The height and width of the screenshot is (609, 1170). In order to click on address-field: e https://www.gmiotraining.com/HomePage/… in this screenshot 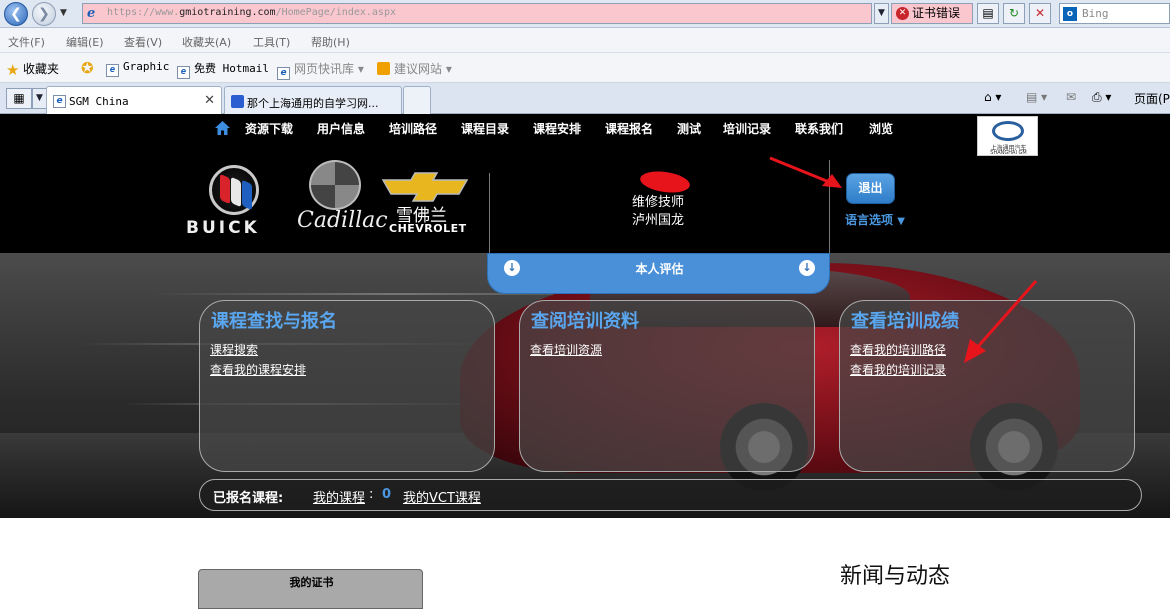, I will do `click(477, 13)`.